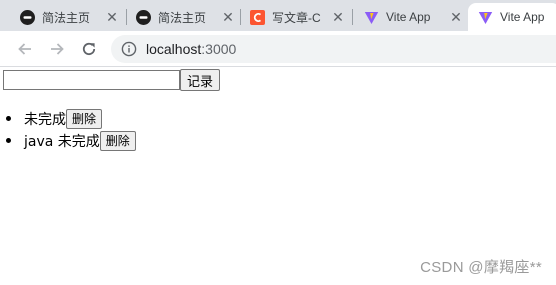 This screenshot has width=556, height=285. What do you see at coordinates (481, 267) in the screenshot?
I see `watermark: CSDN @摩羯座**` at bounding box center [481, 267].